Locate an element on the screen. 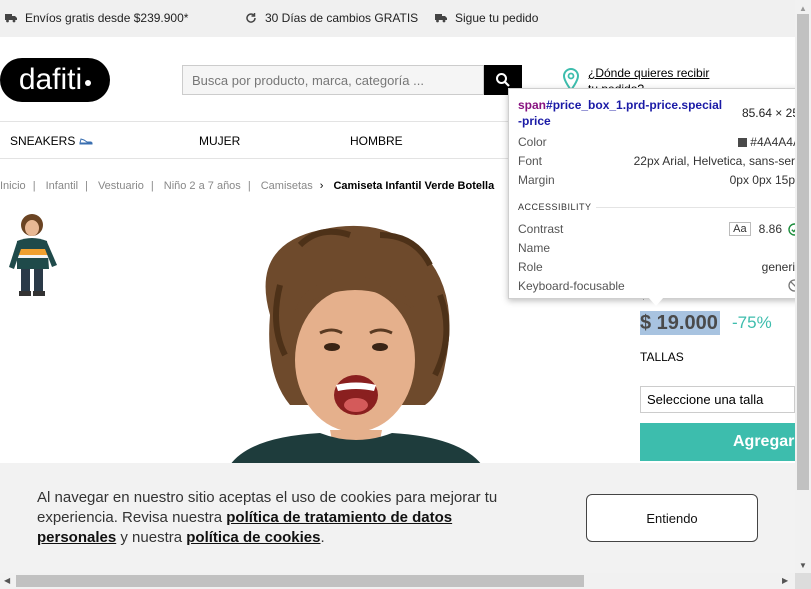  vertical-scroll-thumb is located at coordinates (803, 252).